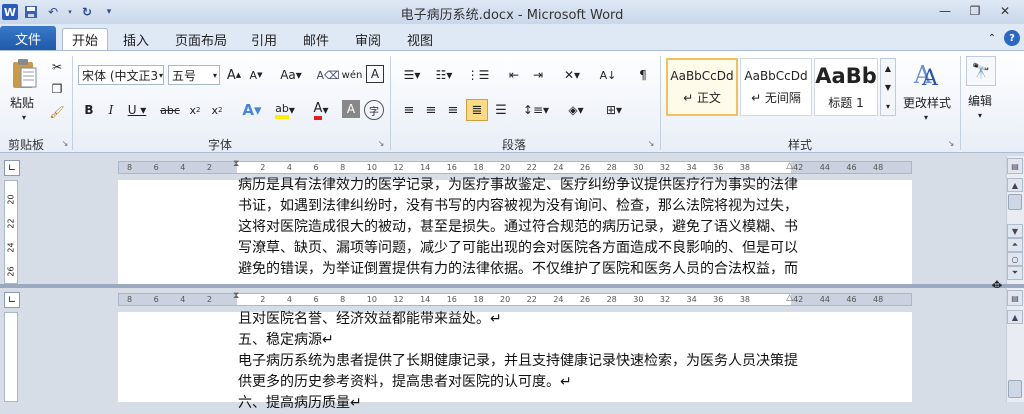  Describe the element at coordinates (178, 167) in the screenshot. I see `ruler-left-margin` at that location.